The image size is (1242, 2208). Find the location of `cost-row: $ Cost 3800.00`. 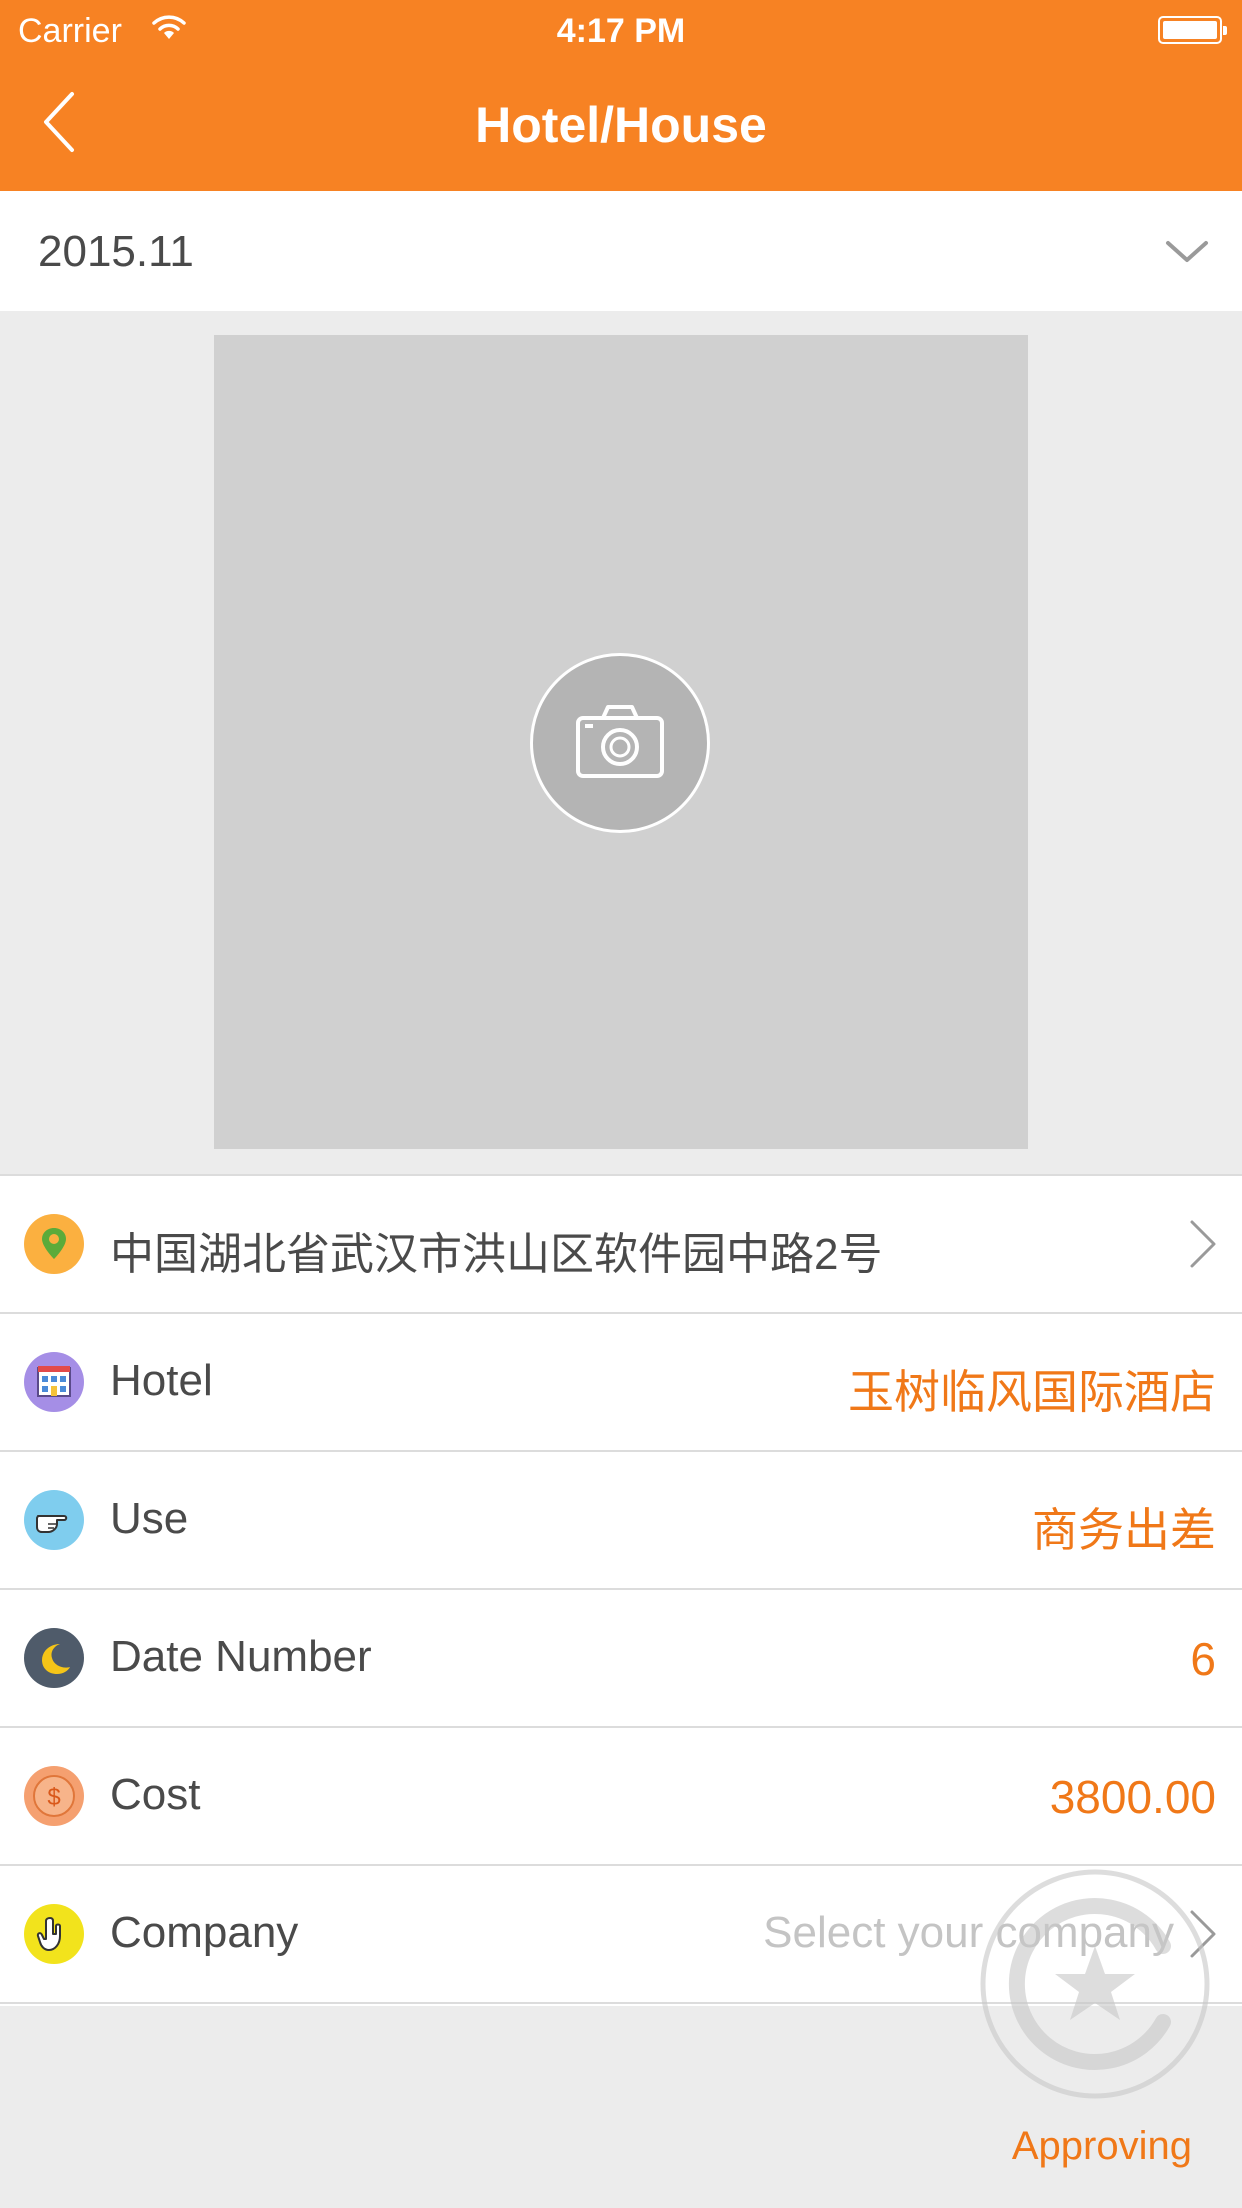

cost-row: $ Cost 3800.00 is located at coordinates (621, 1797).